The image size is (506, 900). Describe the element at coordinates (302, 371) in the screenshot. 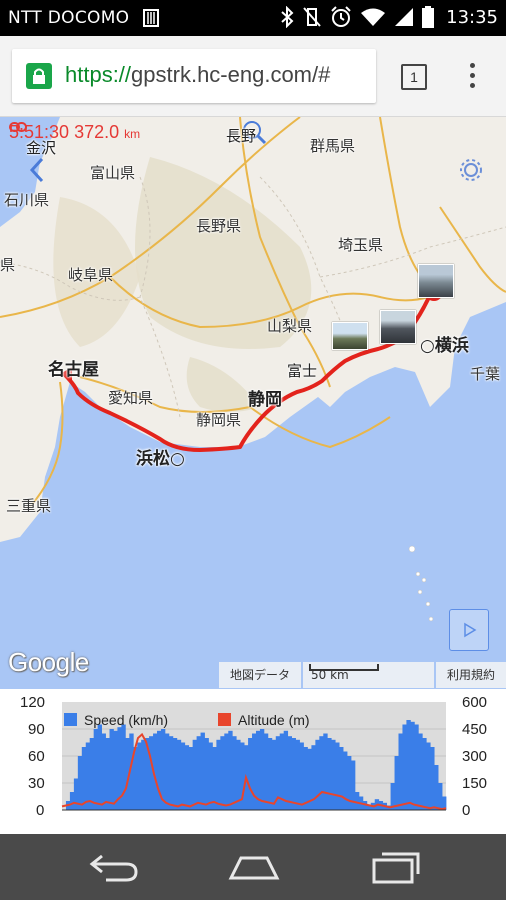

I see `map-label-fuji: 富士` at that location.